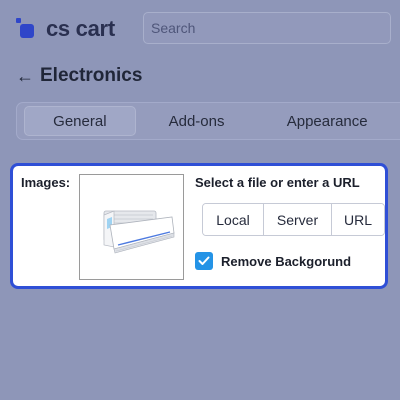 This screenshot has width=400, height=400. What do you see at coordinates (233, 219) in the screenshot?
I see `local-button: Local` at bounding box center [233, 219].